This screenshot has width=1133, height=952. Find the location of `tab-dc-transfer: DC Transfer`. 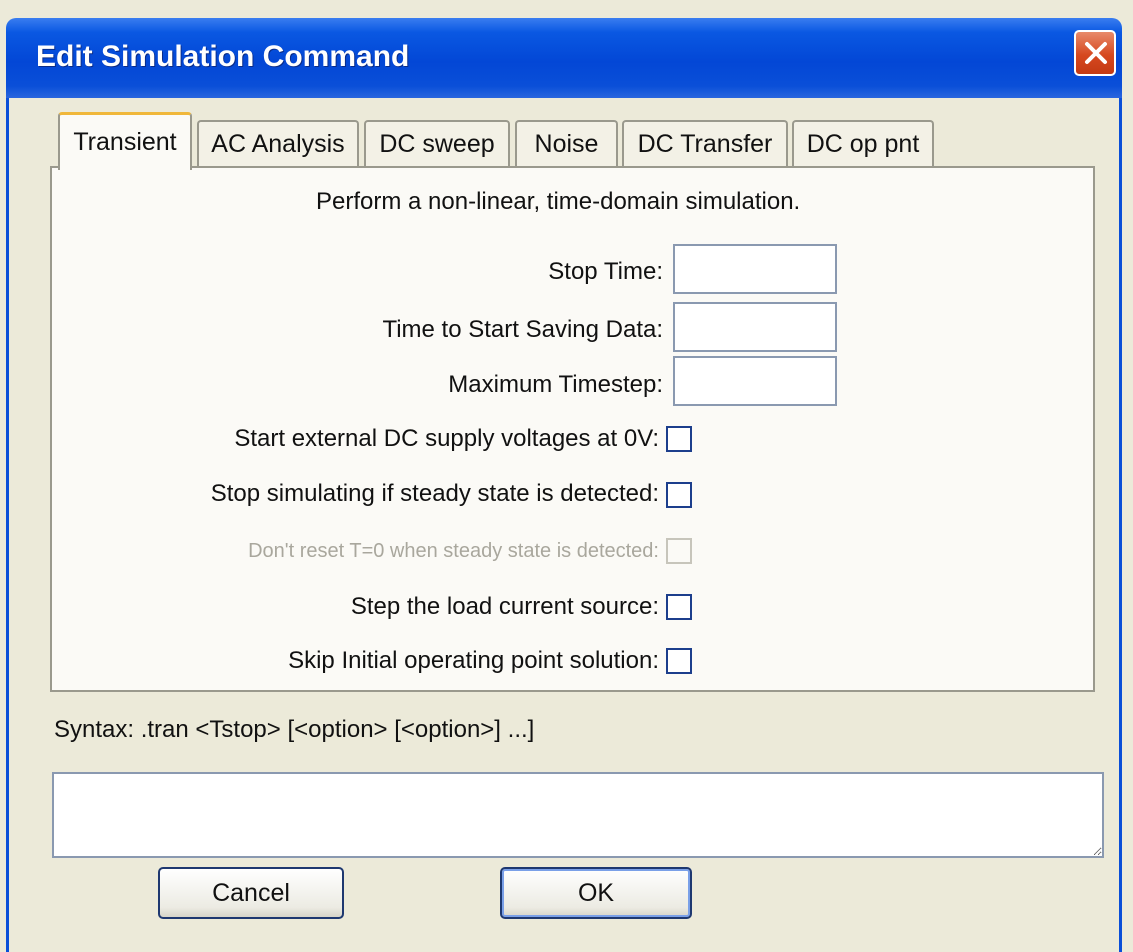

tab-dc-transfer: DC Transfer is located at coordinates (705, 143).